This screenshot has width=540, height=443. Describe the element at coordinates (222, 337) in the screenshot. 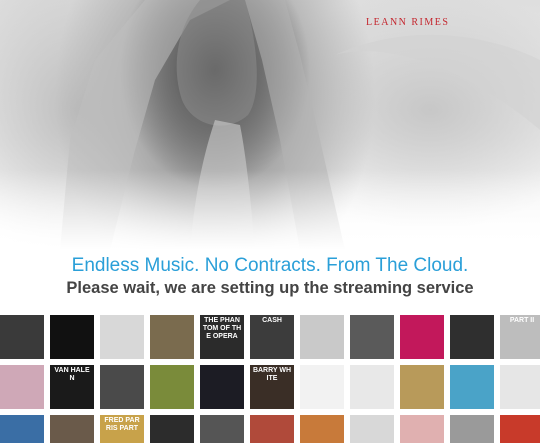

I see `album-cover: THE PHANTOM OF THE OPERA` at that location.